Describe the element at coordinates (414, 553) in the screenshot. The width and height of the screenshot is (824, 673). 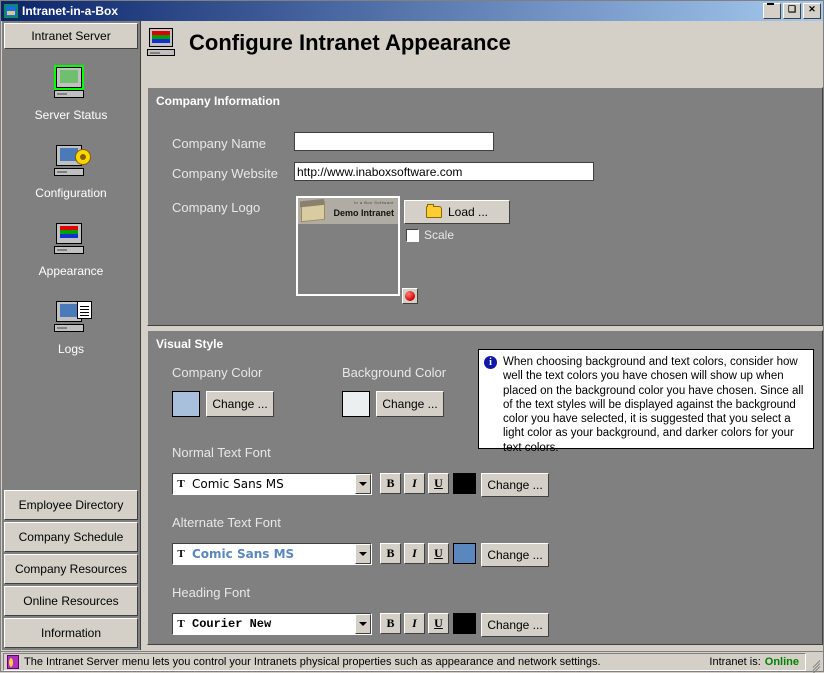
I see `alternate-font-italic-button: I` at that location.